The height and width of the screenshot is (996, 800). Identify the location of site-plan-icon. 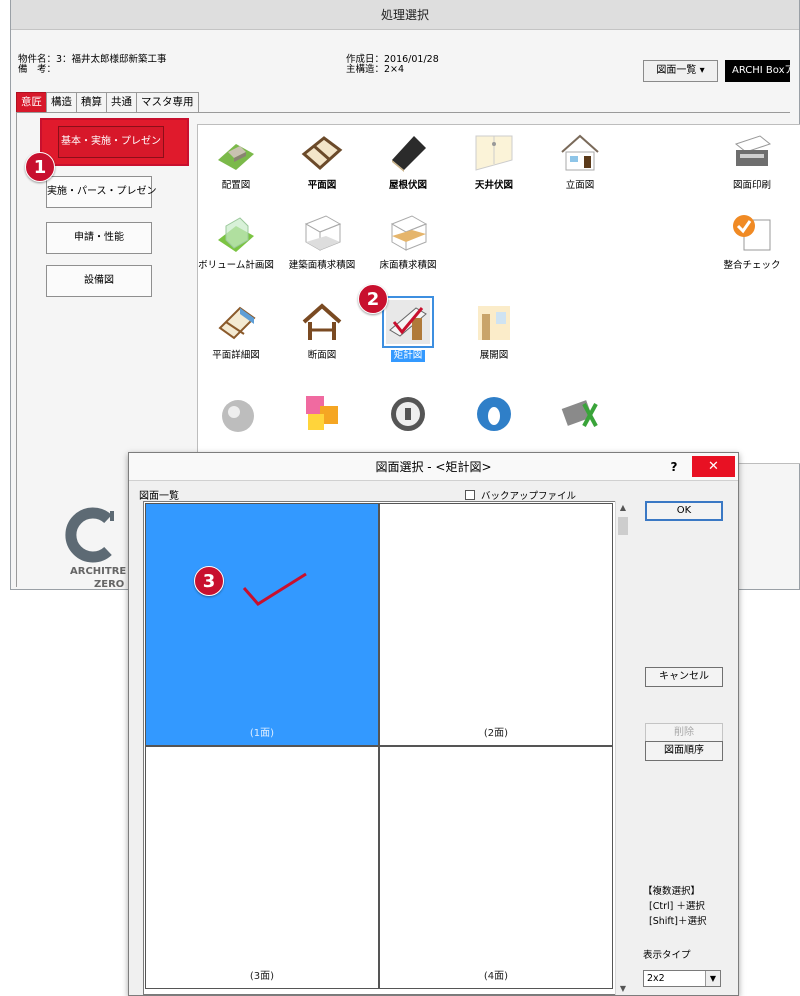
(236, 152).